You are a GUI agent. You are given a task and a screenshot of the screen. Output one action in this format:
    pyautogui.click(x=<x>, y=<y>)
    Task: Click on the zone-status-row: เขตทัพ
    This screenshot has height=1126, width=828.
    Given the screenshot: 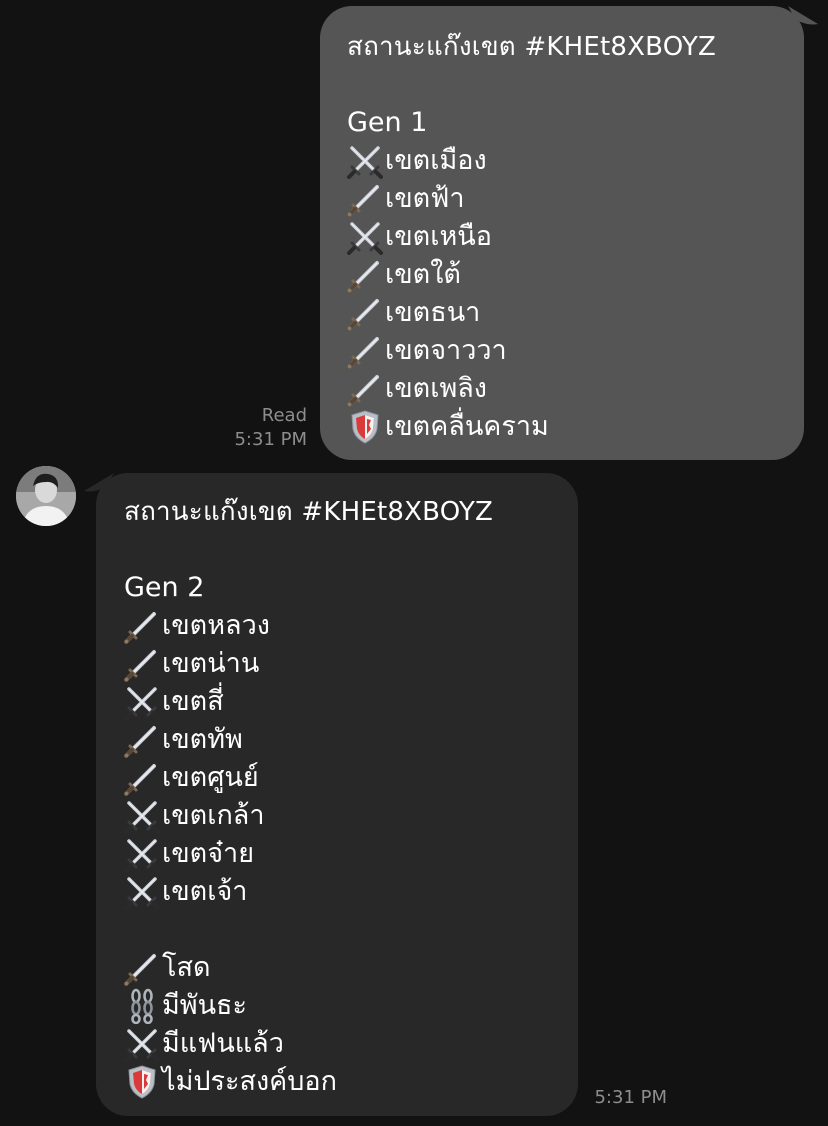 What is the action you would take?
    pyautogui.click(x=342, y=740)
    